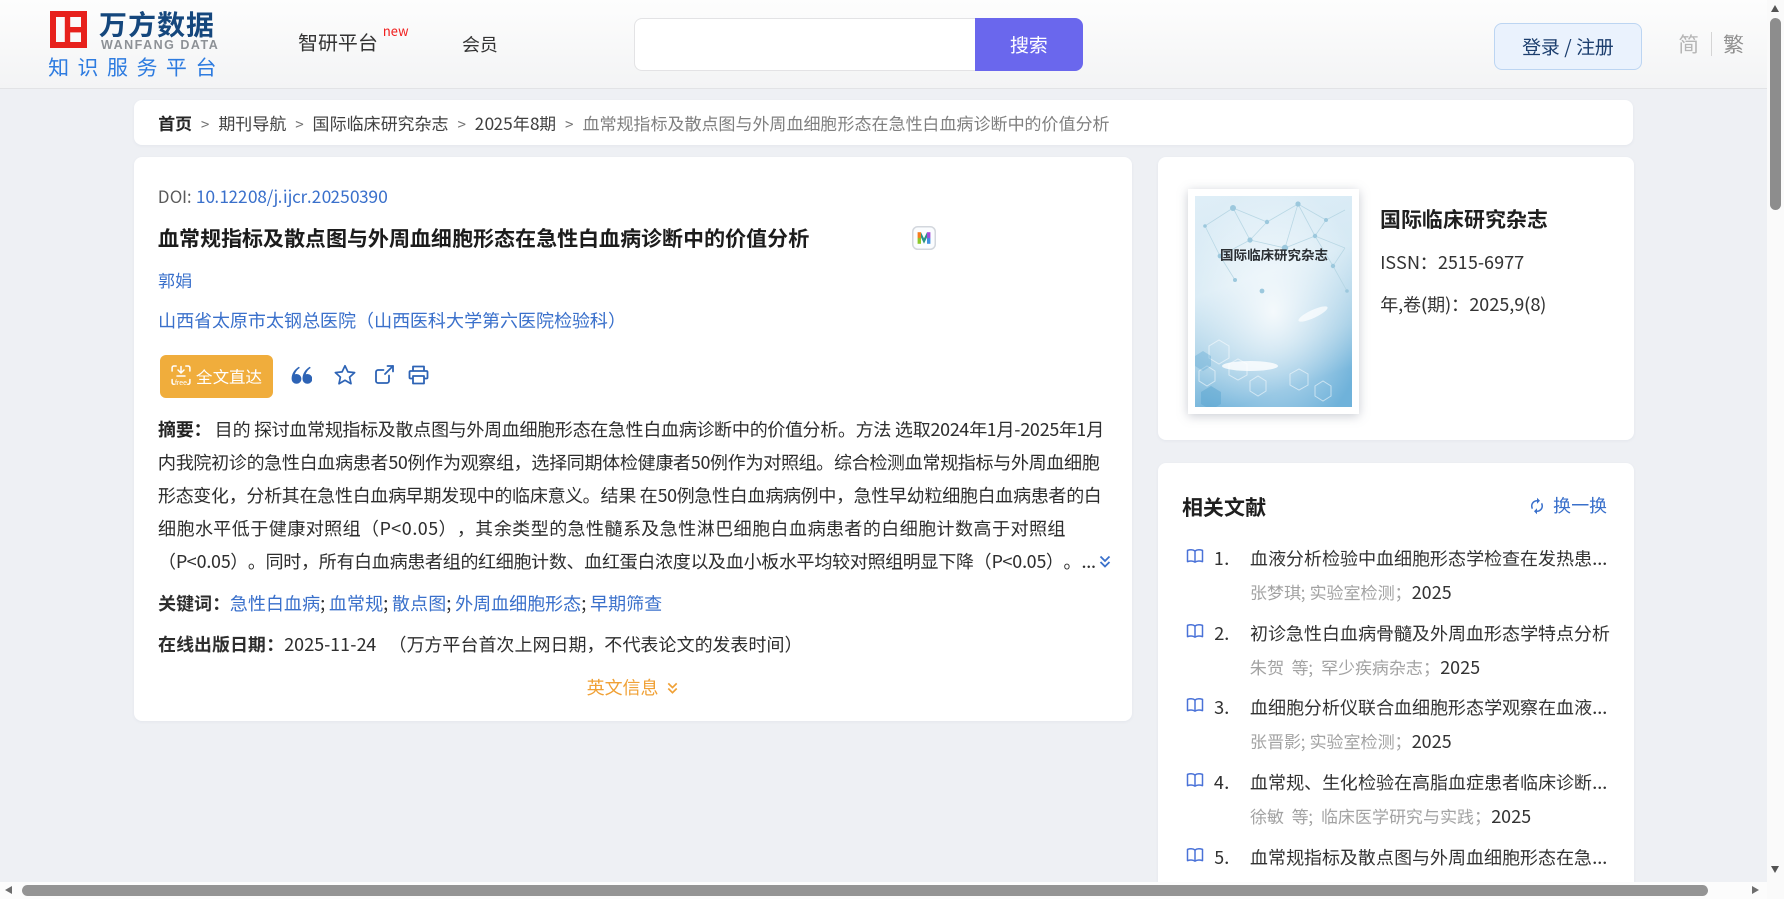 This screenshot has height=899, width=1784. What do you see at coordinates (1274, 254) in the screenshot?
I see `svg-text: 国际临床研究杂志` at bounding box center [1274, 254].